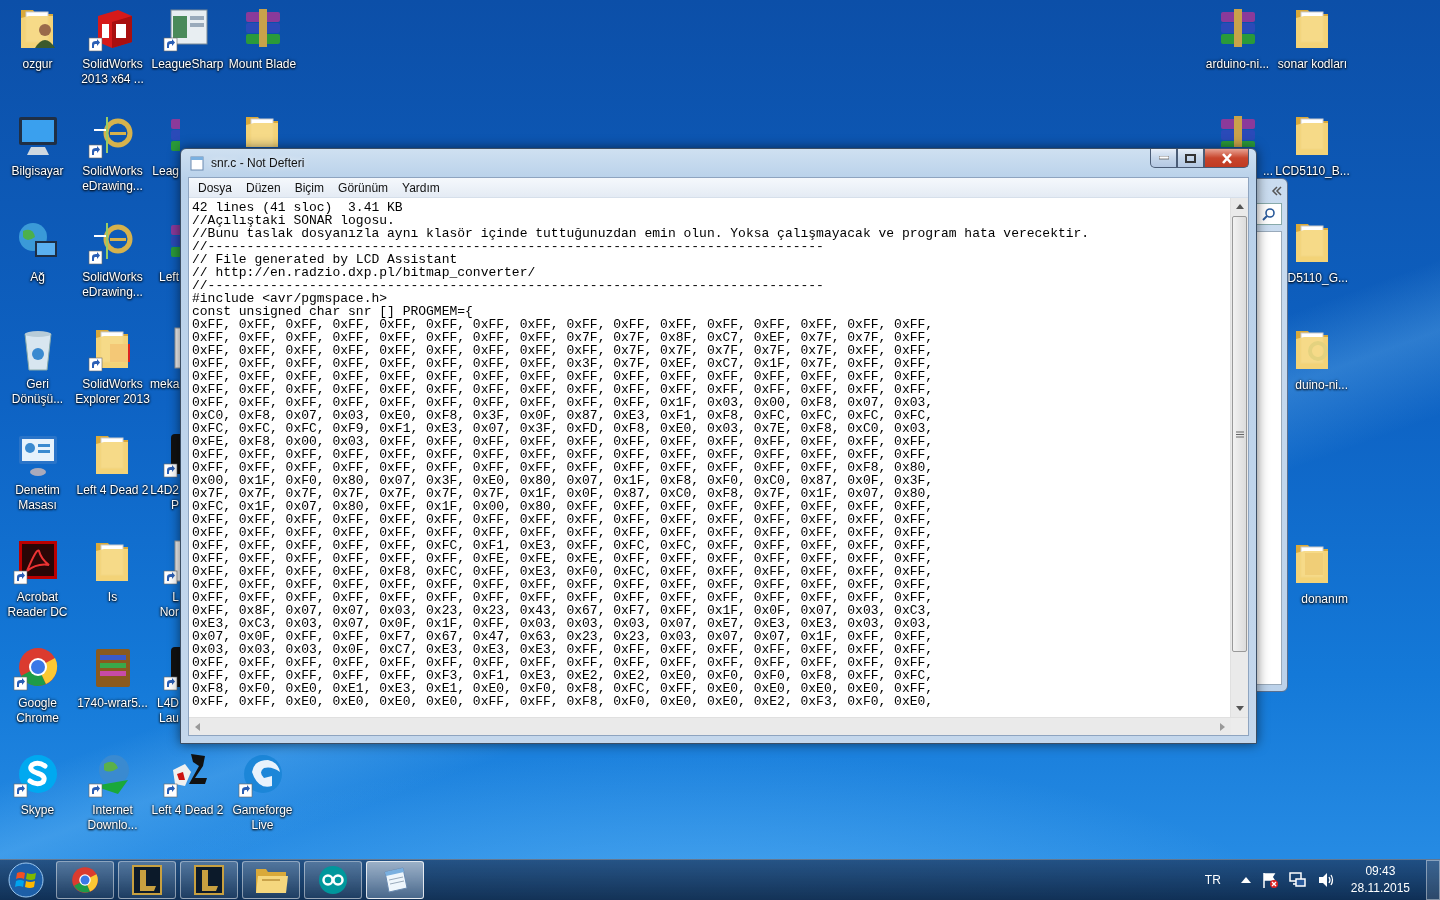 Image resolution: width=1440 pixels, height=900 pixels. I want to click on icon-label: L4D2 P, so click(164, 498).